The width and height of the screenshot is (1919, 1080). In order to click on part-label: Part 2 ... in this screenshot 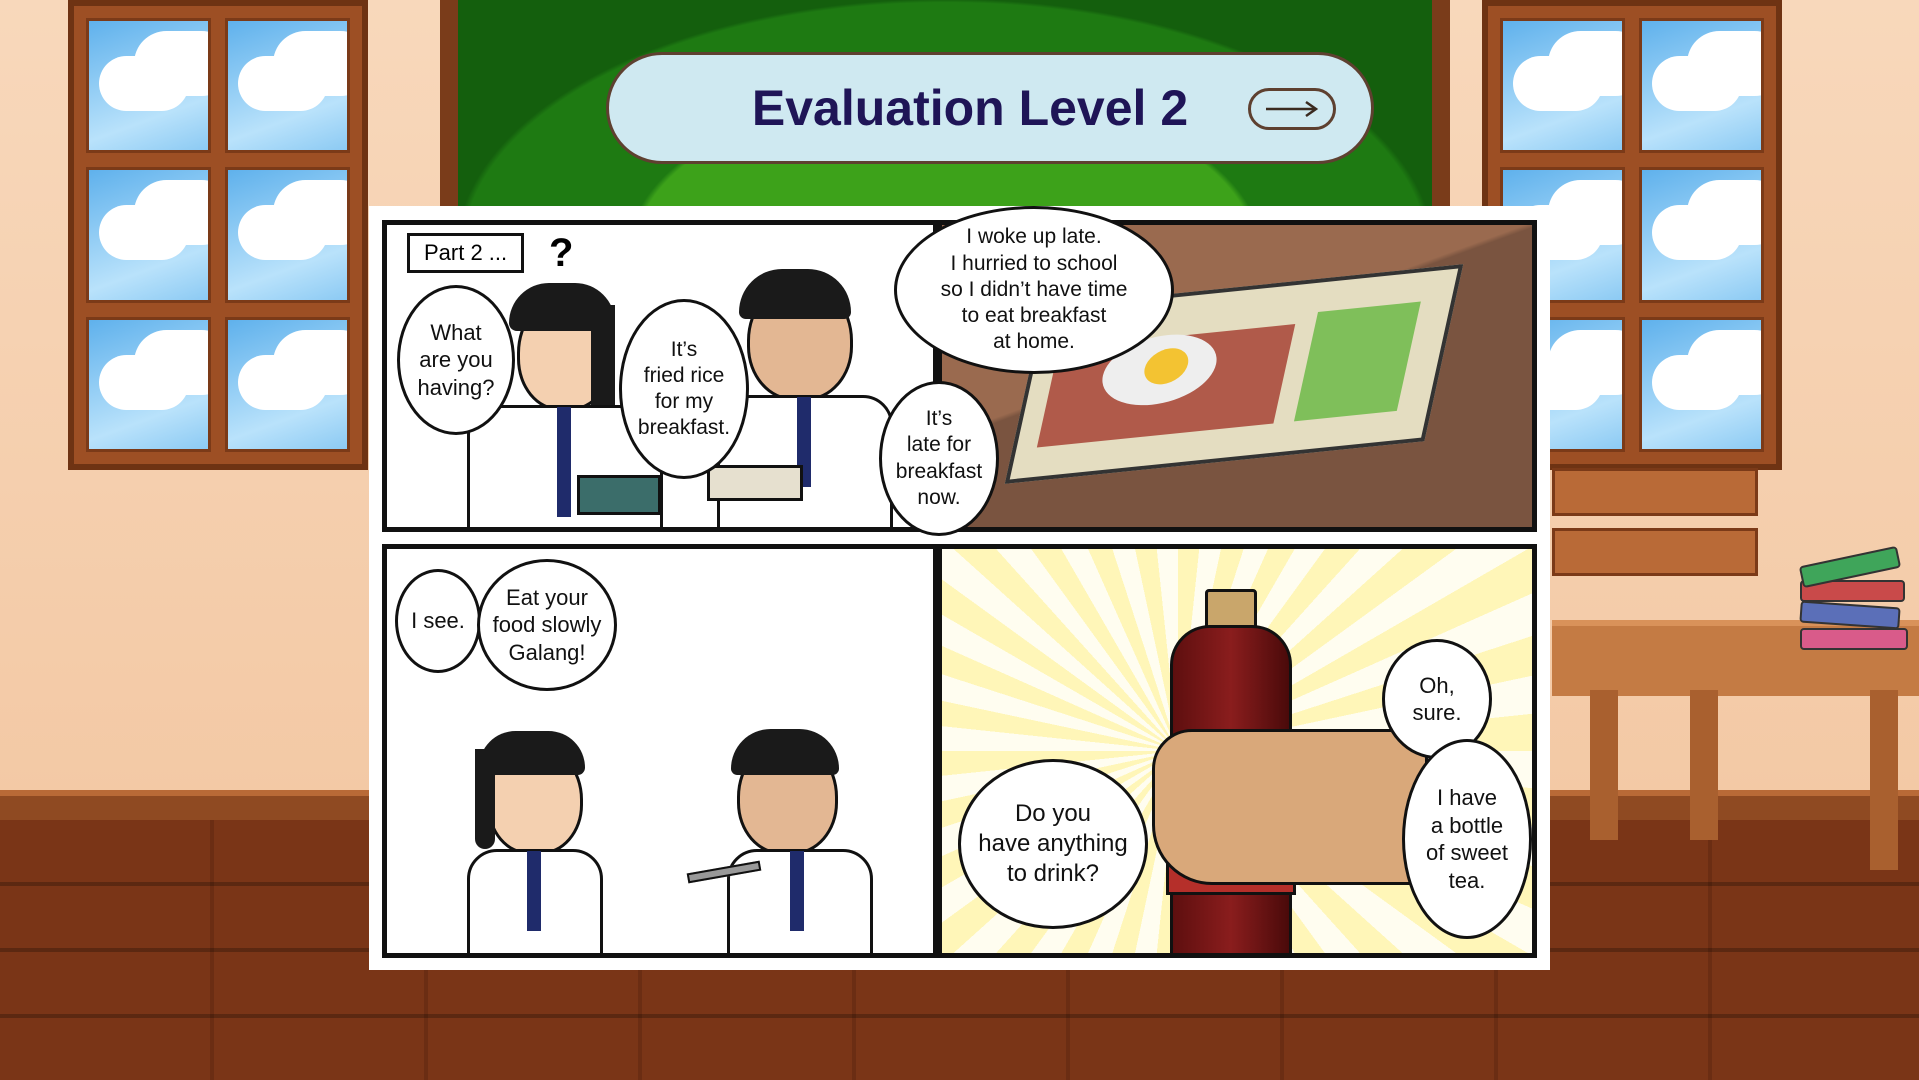, I will do `click(466, 253)`.